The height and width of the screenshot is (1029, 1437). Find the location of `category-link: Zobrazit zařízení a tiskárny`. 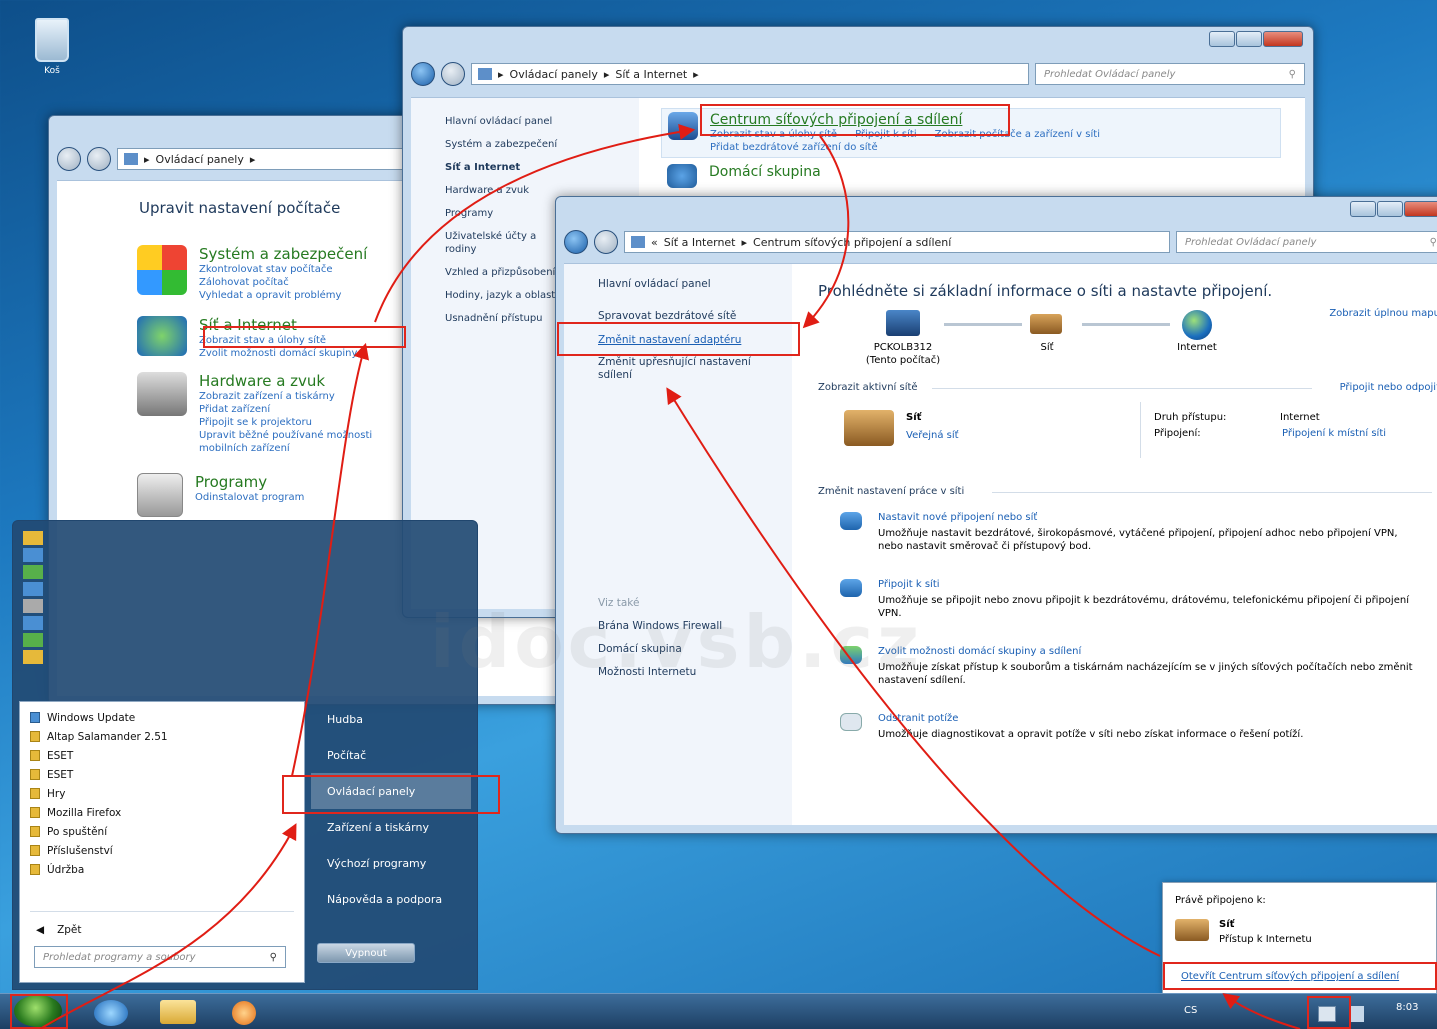

category-link: Zobrazit zařízení a tiskárny is located at coordinates (299, 396).